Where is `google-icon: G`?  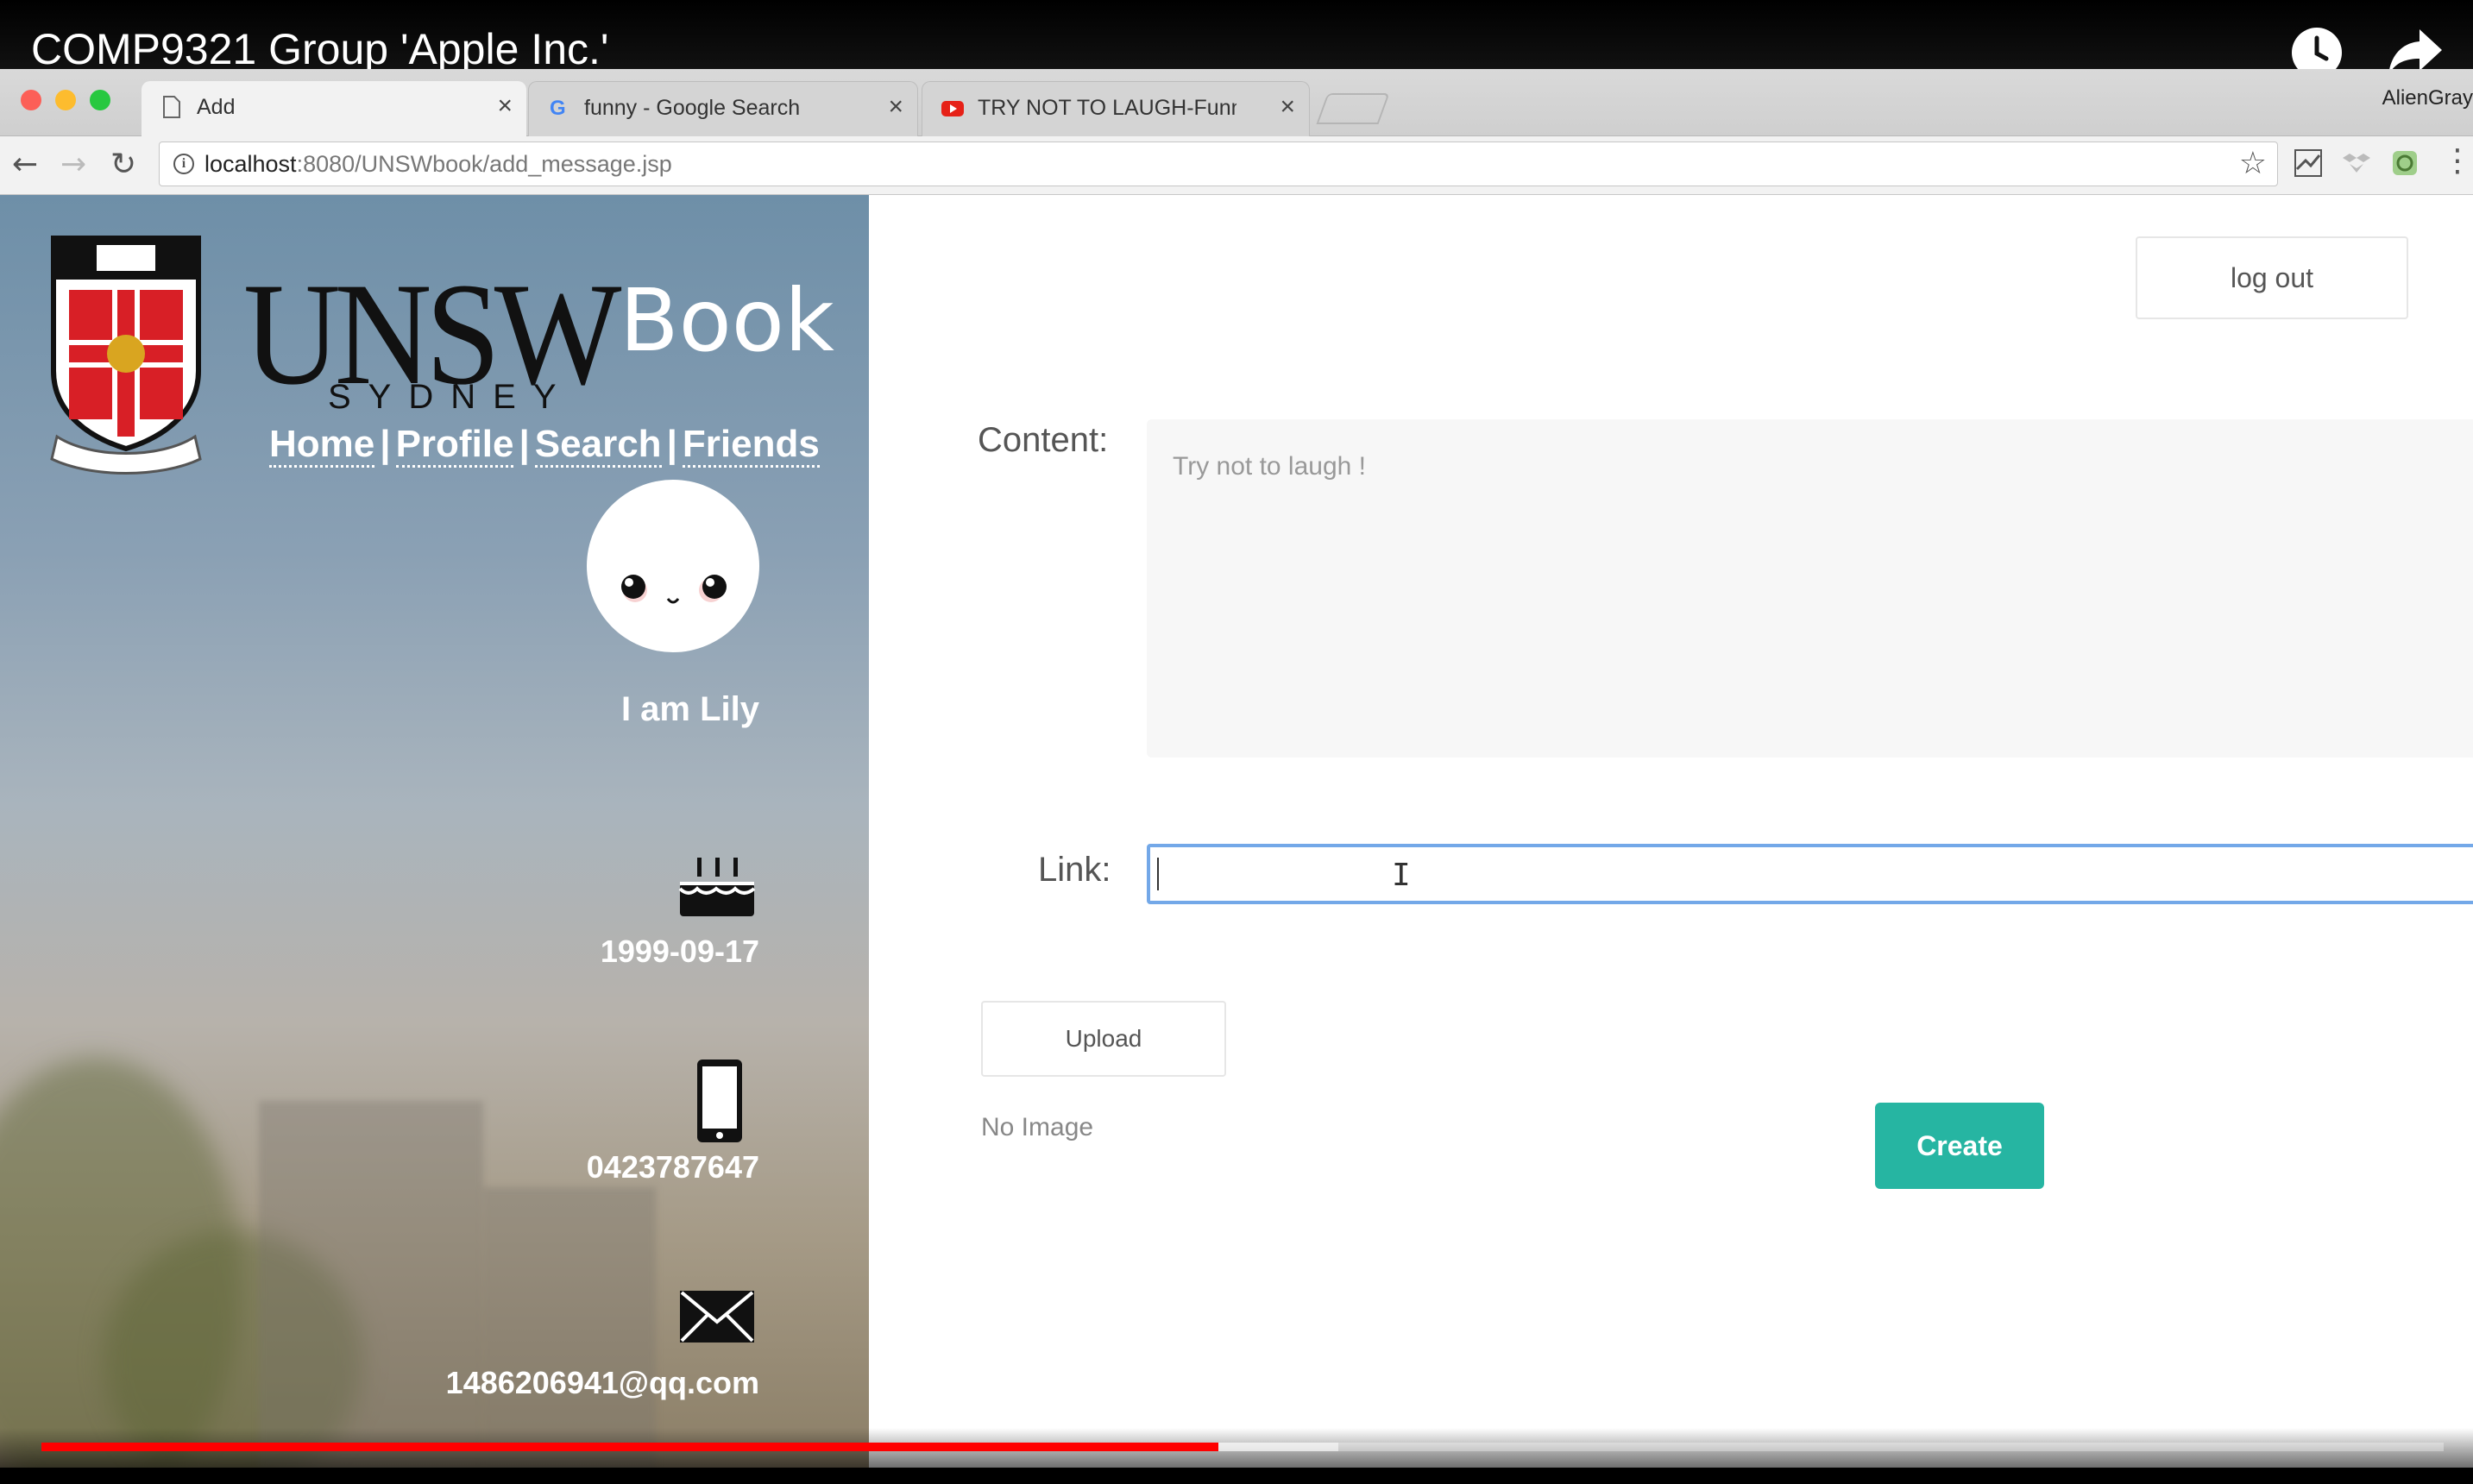
google-icon: G is located at coordinates (558, 108).